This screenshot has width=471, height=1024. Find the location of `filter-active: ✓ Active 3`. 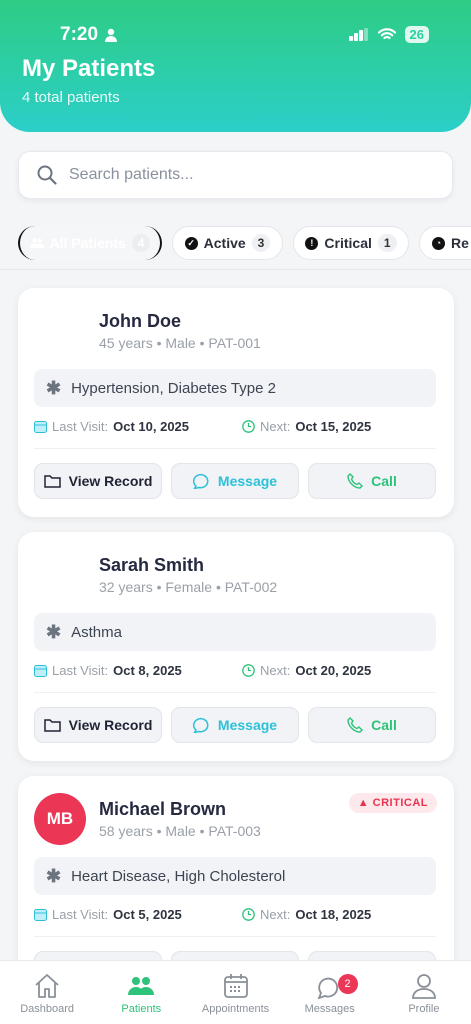

filter-active: ✓ Active 3 is located at coordinates (227, 243).